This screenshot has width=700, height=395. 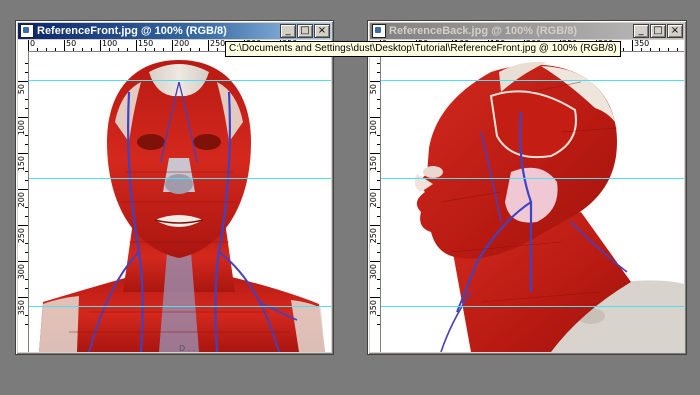 I want to click on back-vertical-ruler: 50 100 150 200 250 300 350, so click(x=375, y=201).